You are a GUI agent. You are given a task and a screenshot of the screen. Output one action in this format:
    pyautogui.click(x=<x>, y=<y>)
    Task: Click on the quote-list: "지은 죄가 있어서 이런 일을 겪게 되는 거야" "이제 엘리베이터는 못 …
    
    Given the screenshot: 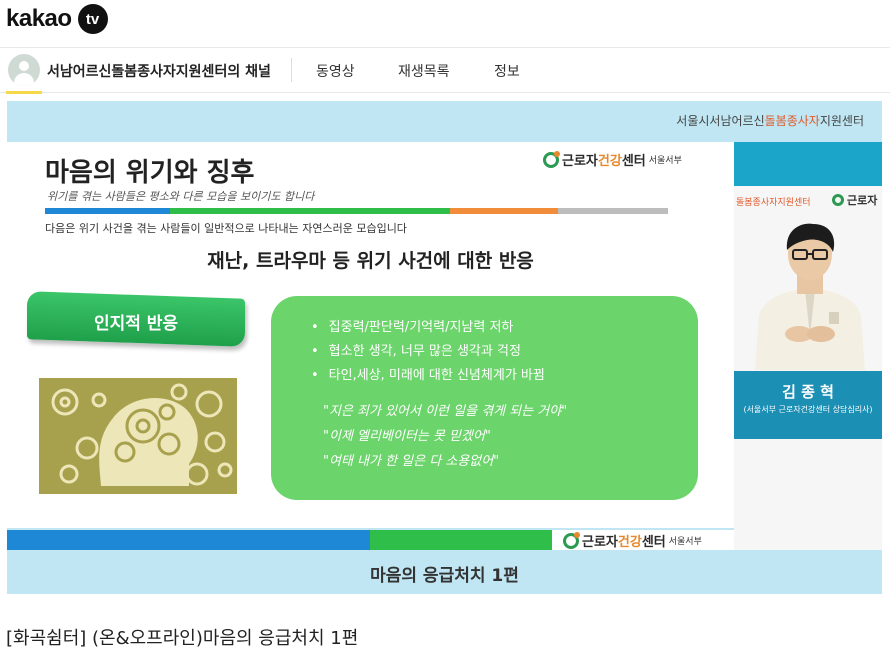 What is the action you would take?
    pyautogui.click(x=445, y=436)
    